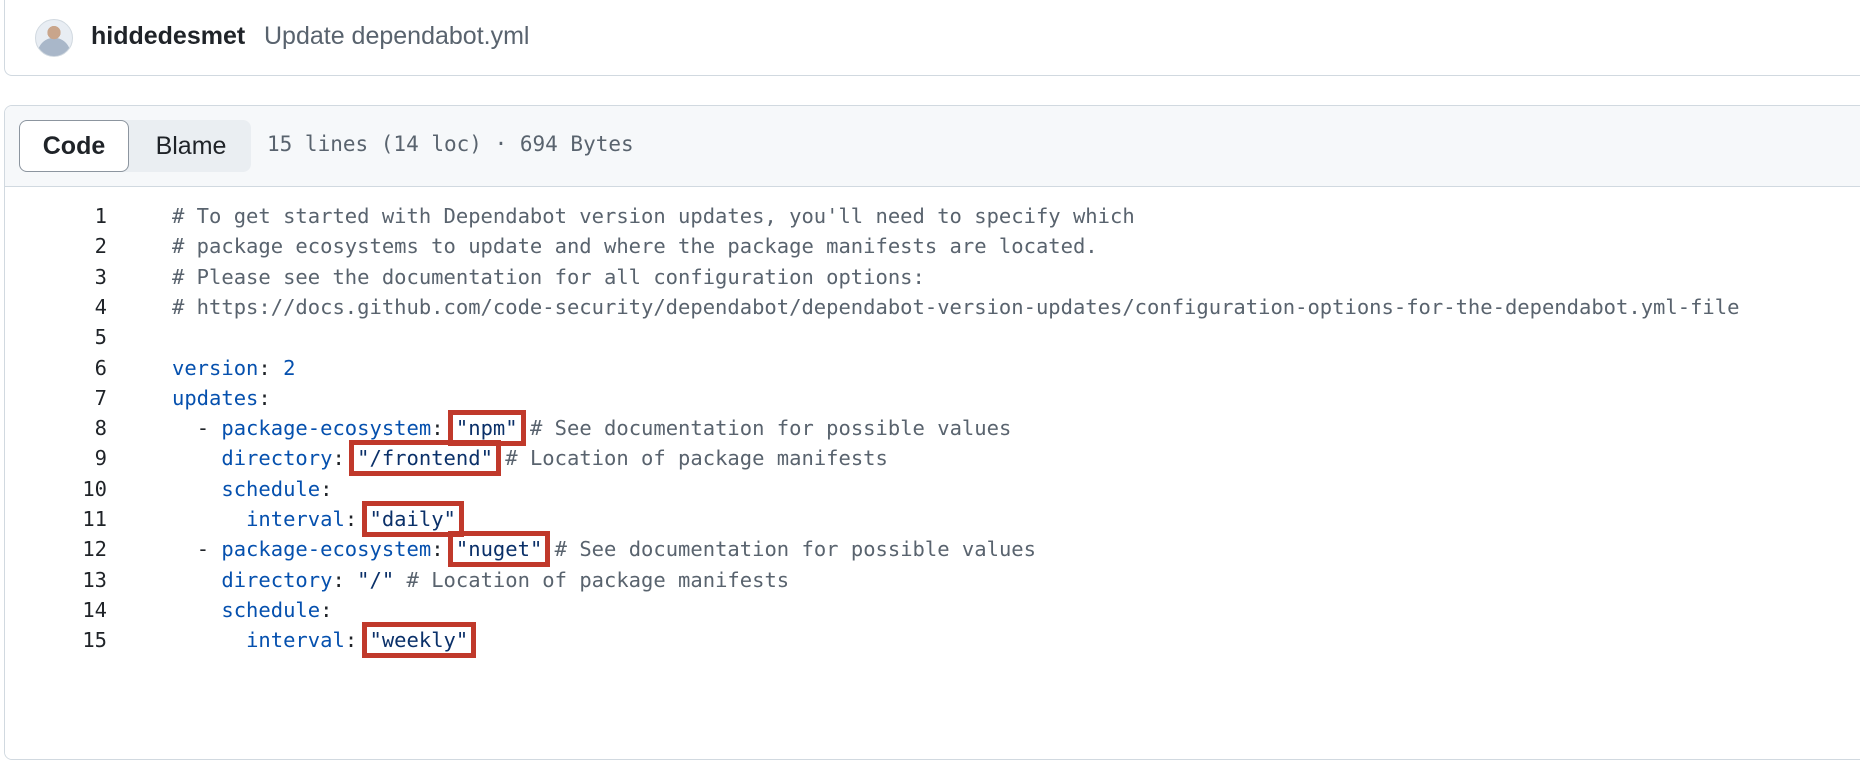 This screenshot has height=760, width=1860. Describe the element at coordinates (56, 368) in the screenshot. I see `line-number: 6` at that location.